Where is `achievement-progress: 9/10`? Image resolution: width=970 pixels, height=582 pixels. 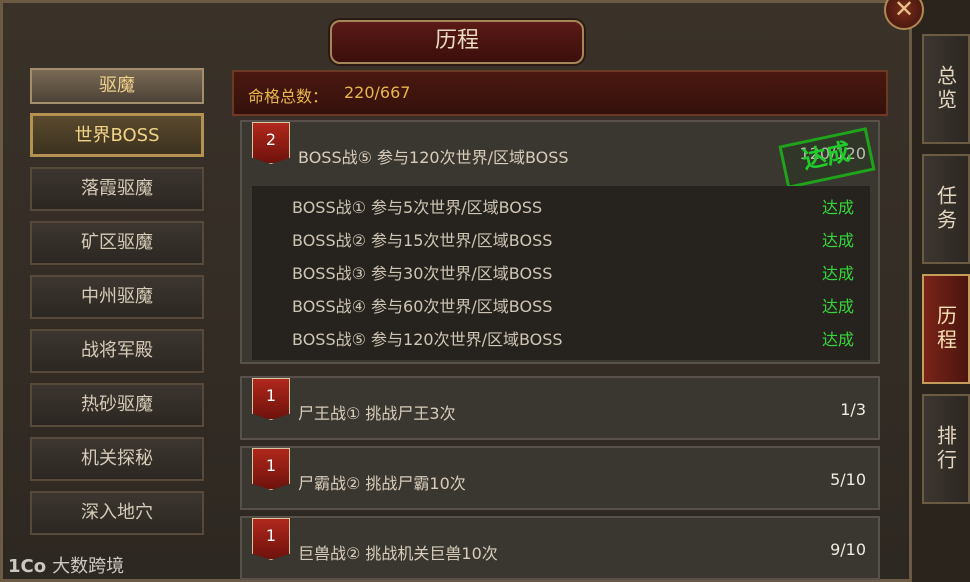
achievement-progress: 9/10 is located at coordinates (848, 549).